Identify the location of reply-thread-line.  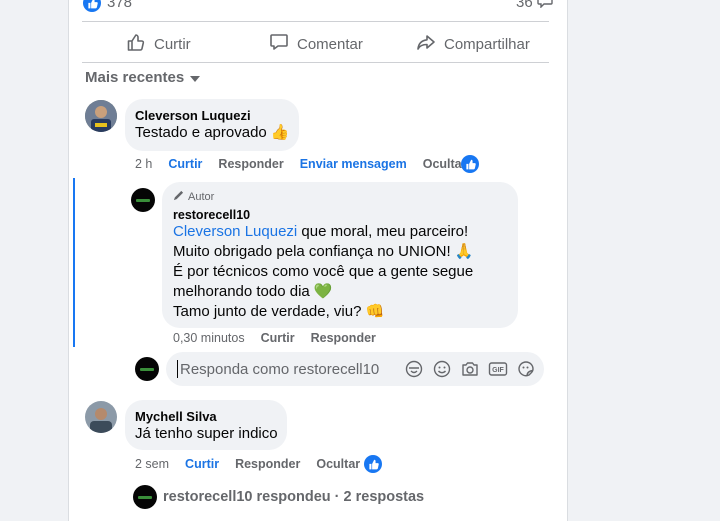
(74, 262).